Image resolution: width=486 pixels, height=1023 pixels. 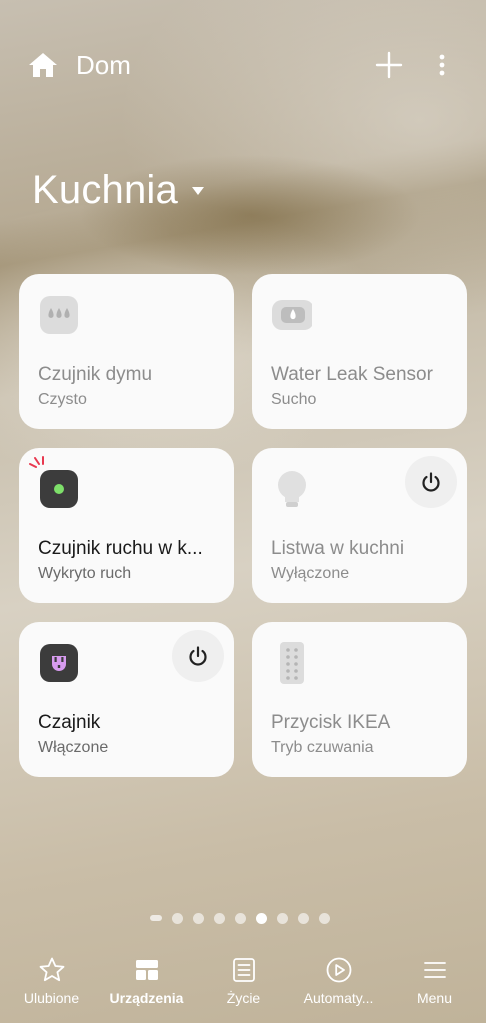 What do you see at coordinates (59, 663) in the screenshot?
I see `smart-plug-icon` at bounding box center [59, 663].